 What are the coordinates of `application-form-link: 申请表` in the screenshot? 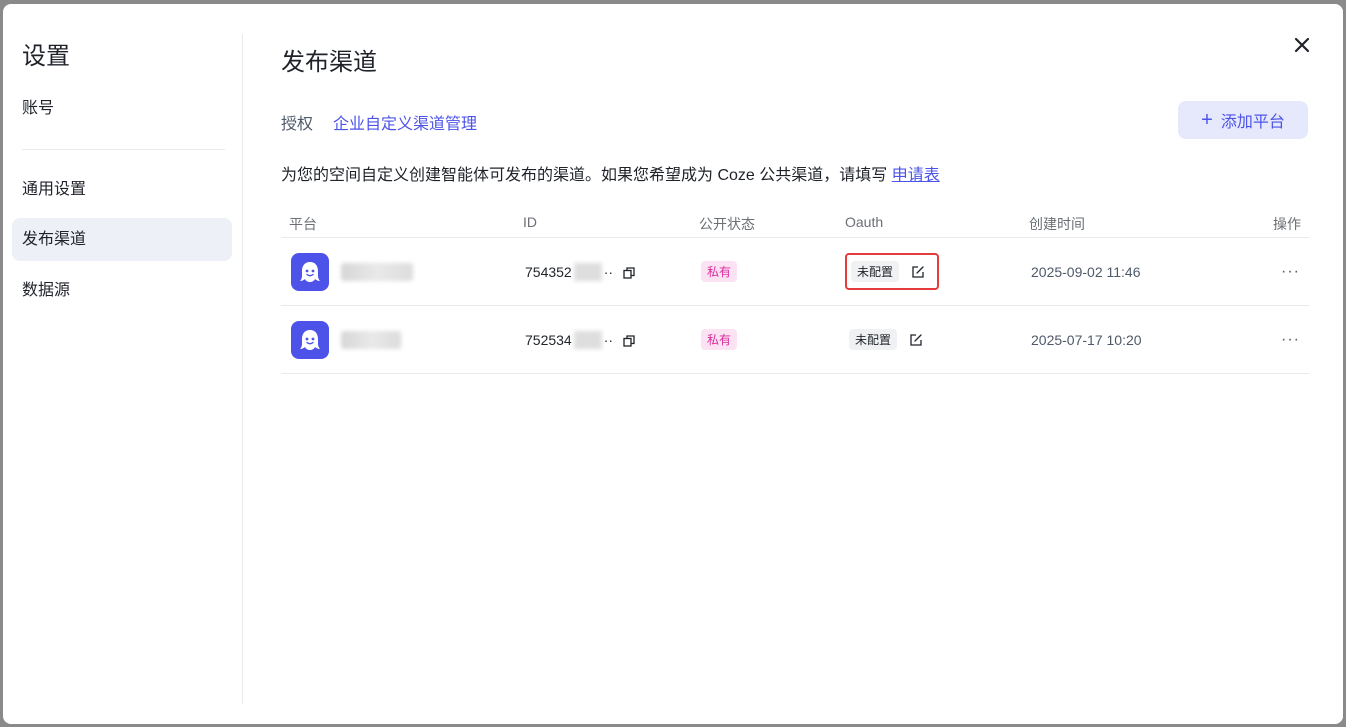 It's located at (916, 175).